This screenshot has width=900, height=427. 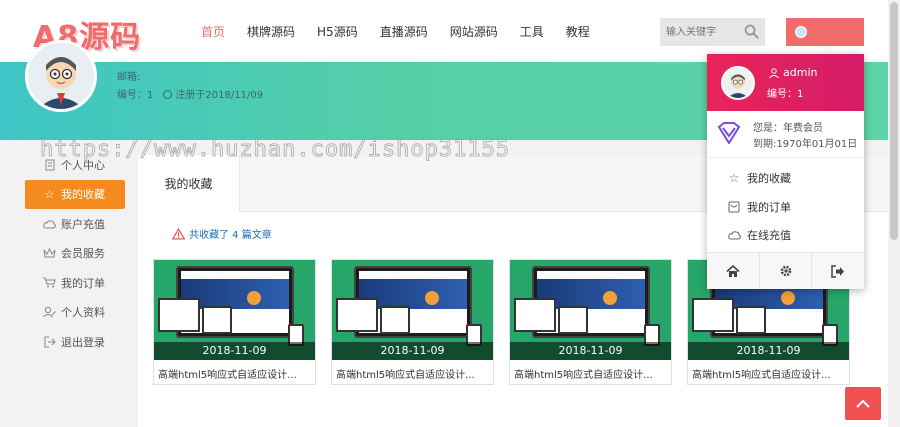 What do you see at coordinates (785, 235) in the screenshot?
I see `dropdown-item-recharge: 在线充值` at bounding box center [785, 235].